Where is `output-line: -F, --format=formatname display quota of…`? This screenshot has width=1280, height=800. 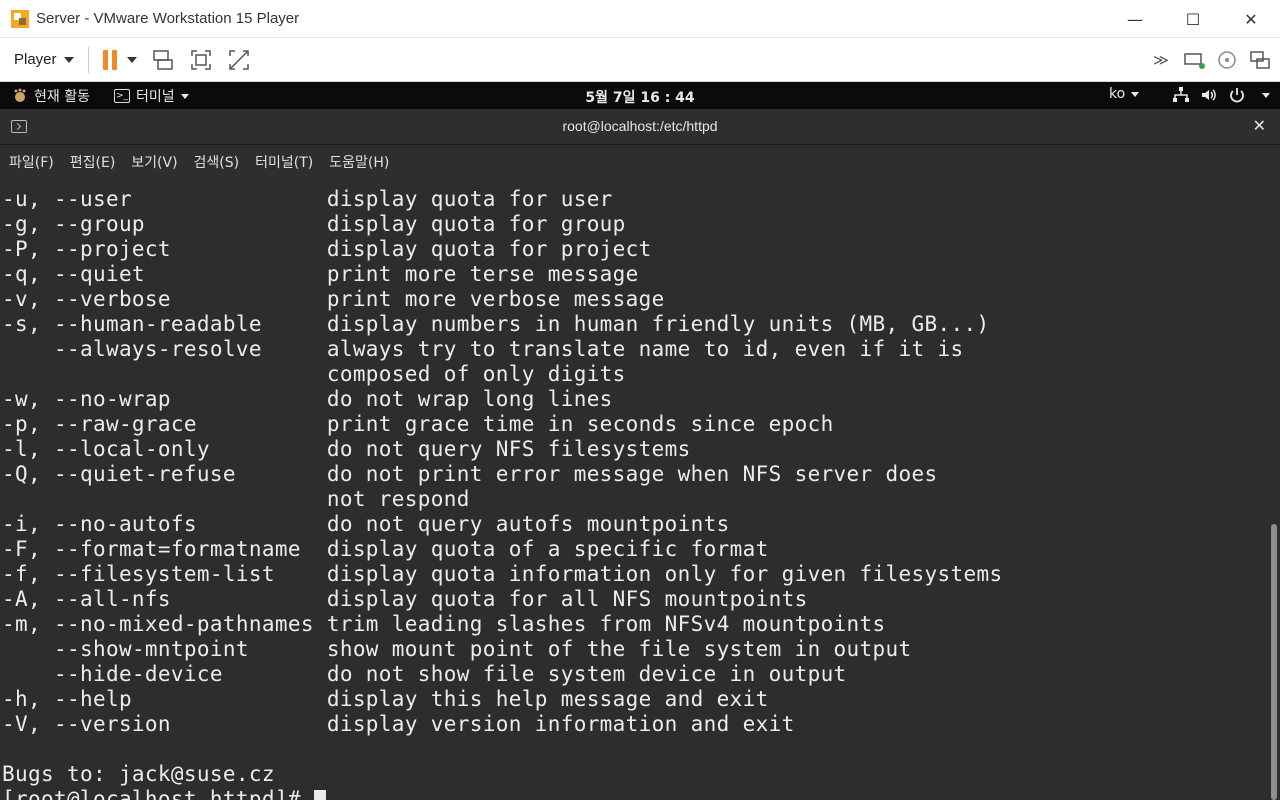 output-line: -F, --format=formatname display quota of… is located at coordinates (385, 549).